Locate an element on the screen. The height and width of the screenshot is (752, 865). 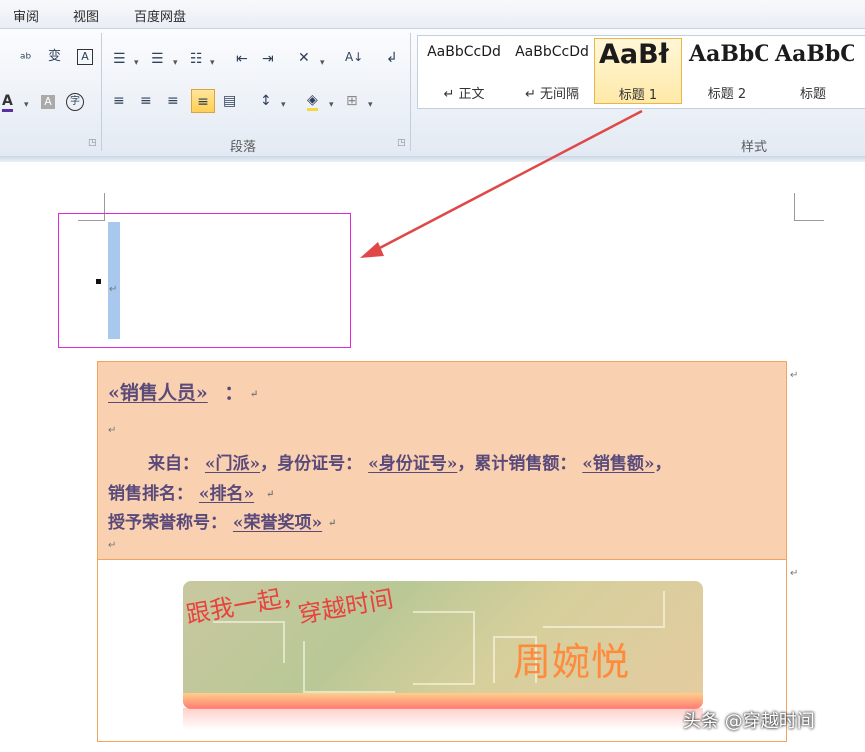
font-dialog-launcher-icon: ◳ is located at coordinates (92, 143).